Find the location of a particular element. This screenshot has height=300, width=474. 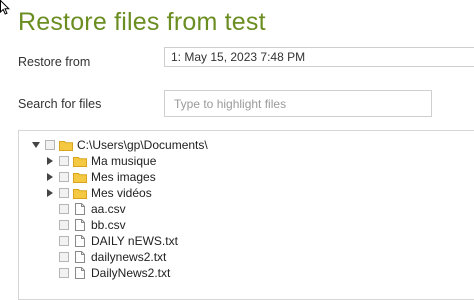

tree-folder-item: Ma musique is located at coordinates (100, 161).